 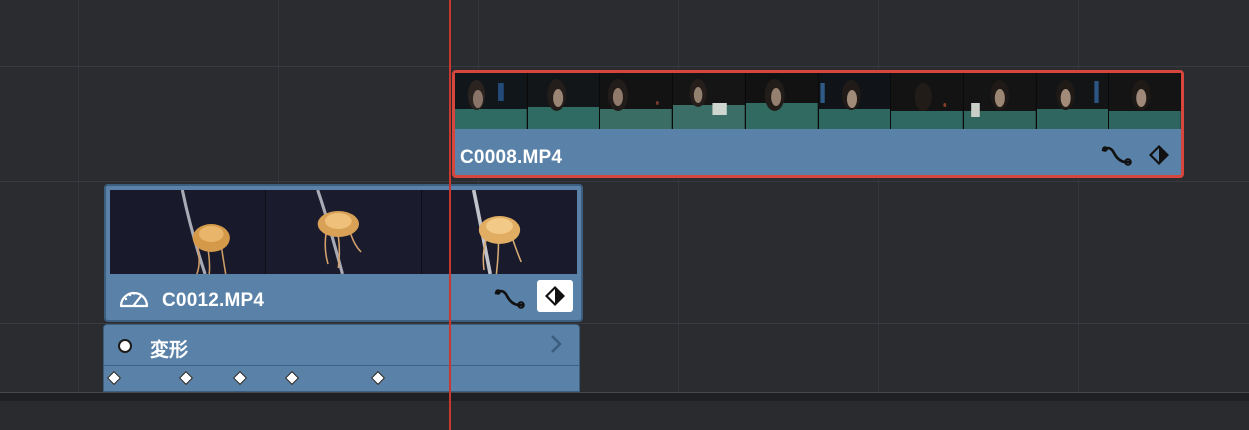 I want to click on speedometer-icon, so click(x=134, y=298).